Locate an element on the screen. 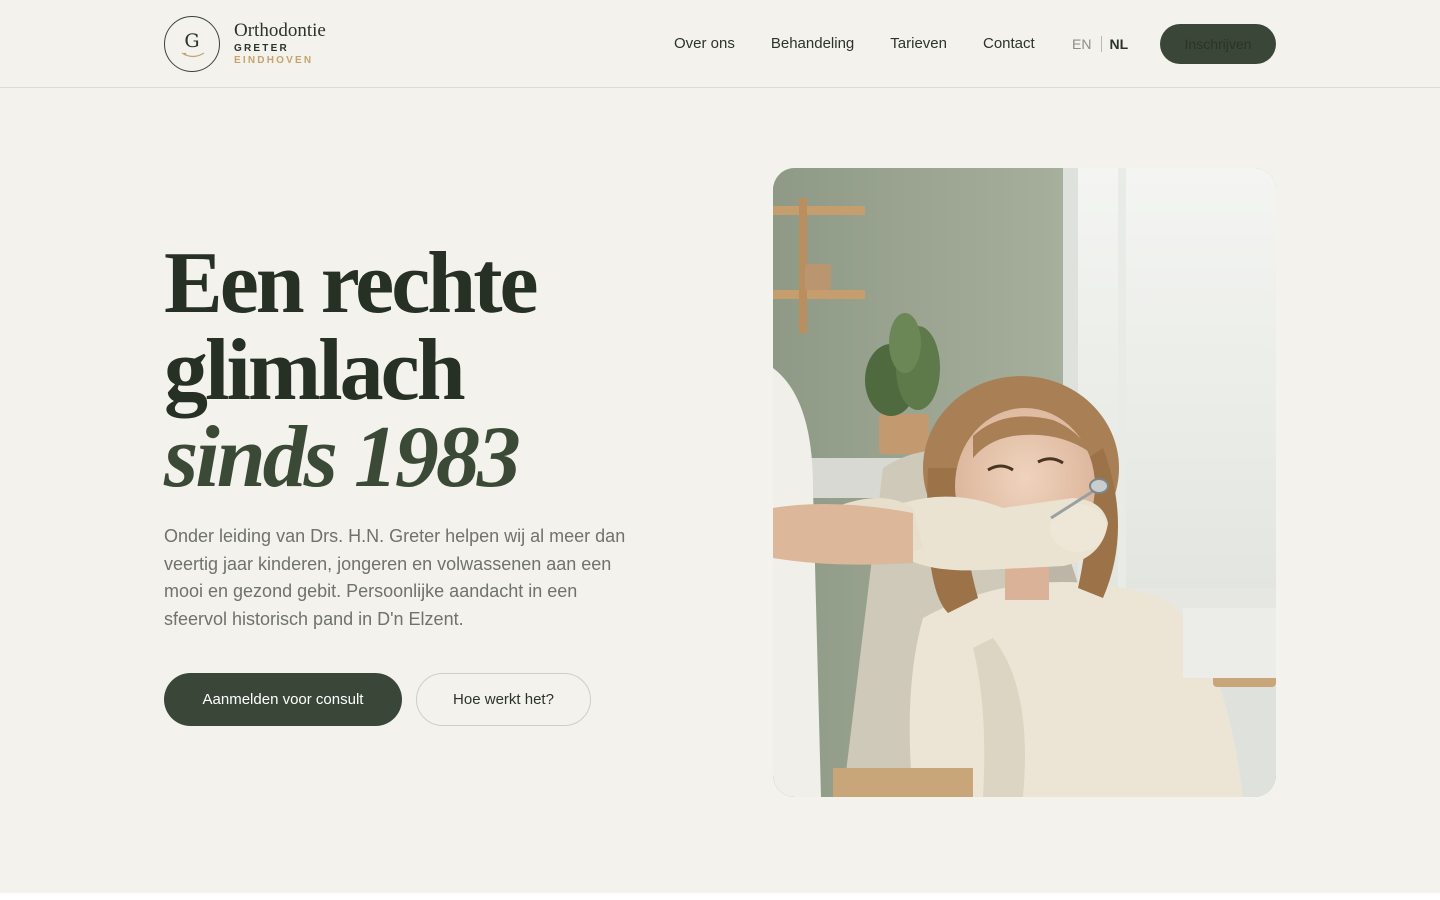  brand-logo: G Orthodontie GRETER EINDHOVEN is located at coordinates (245, 44).